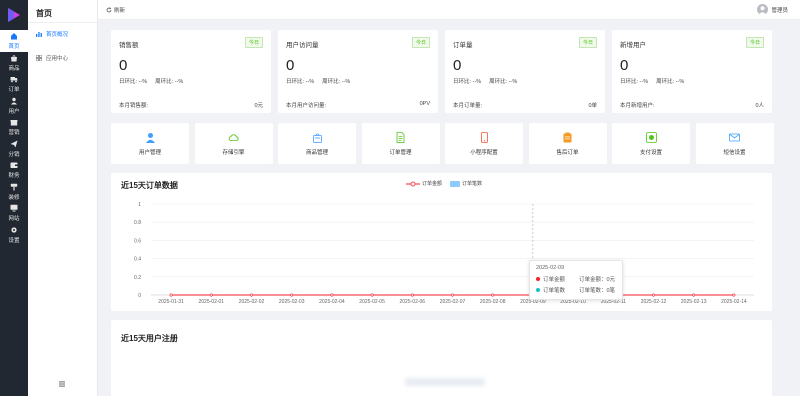  What do you see at coordinates (14, 235) in the screenshot?
I see `sidebar-item-9: 设置` at bounding box center [14, 235].